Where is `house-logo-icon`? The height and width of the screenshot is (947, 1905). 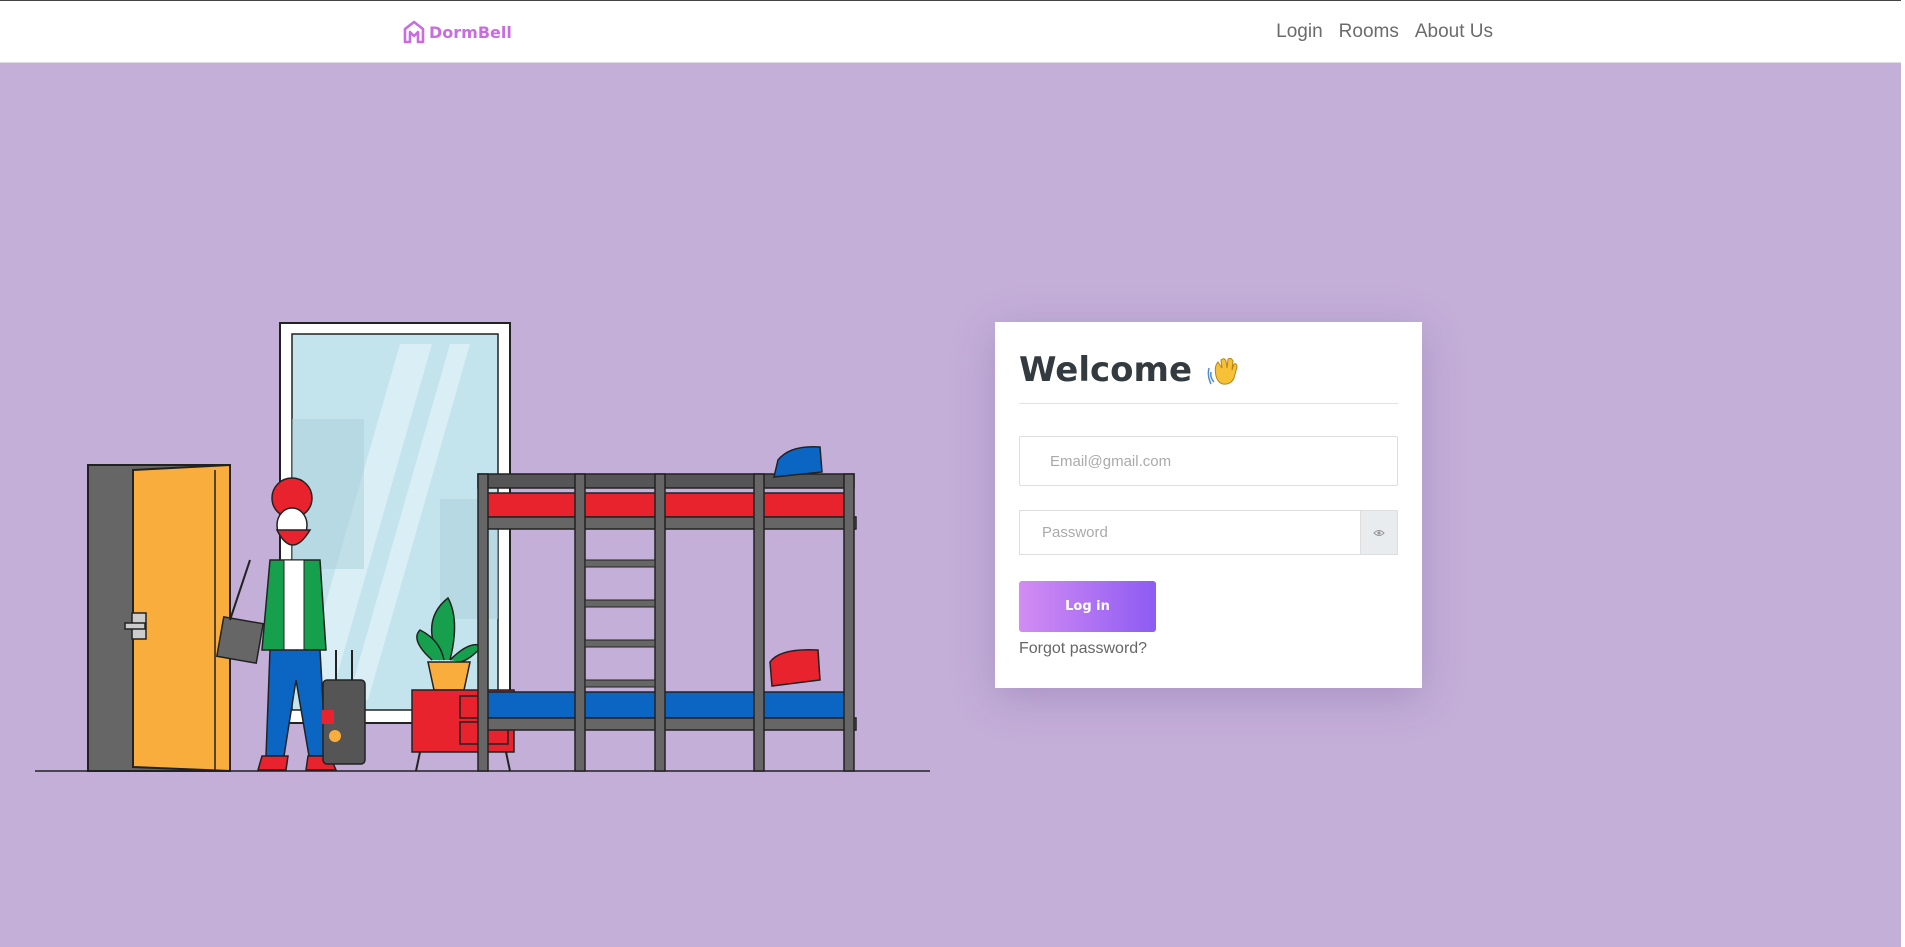 house-logo-icon is located at coordinates (414, 32).